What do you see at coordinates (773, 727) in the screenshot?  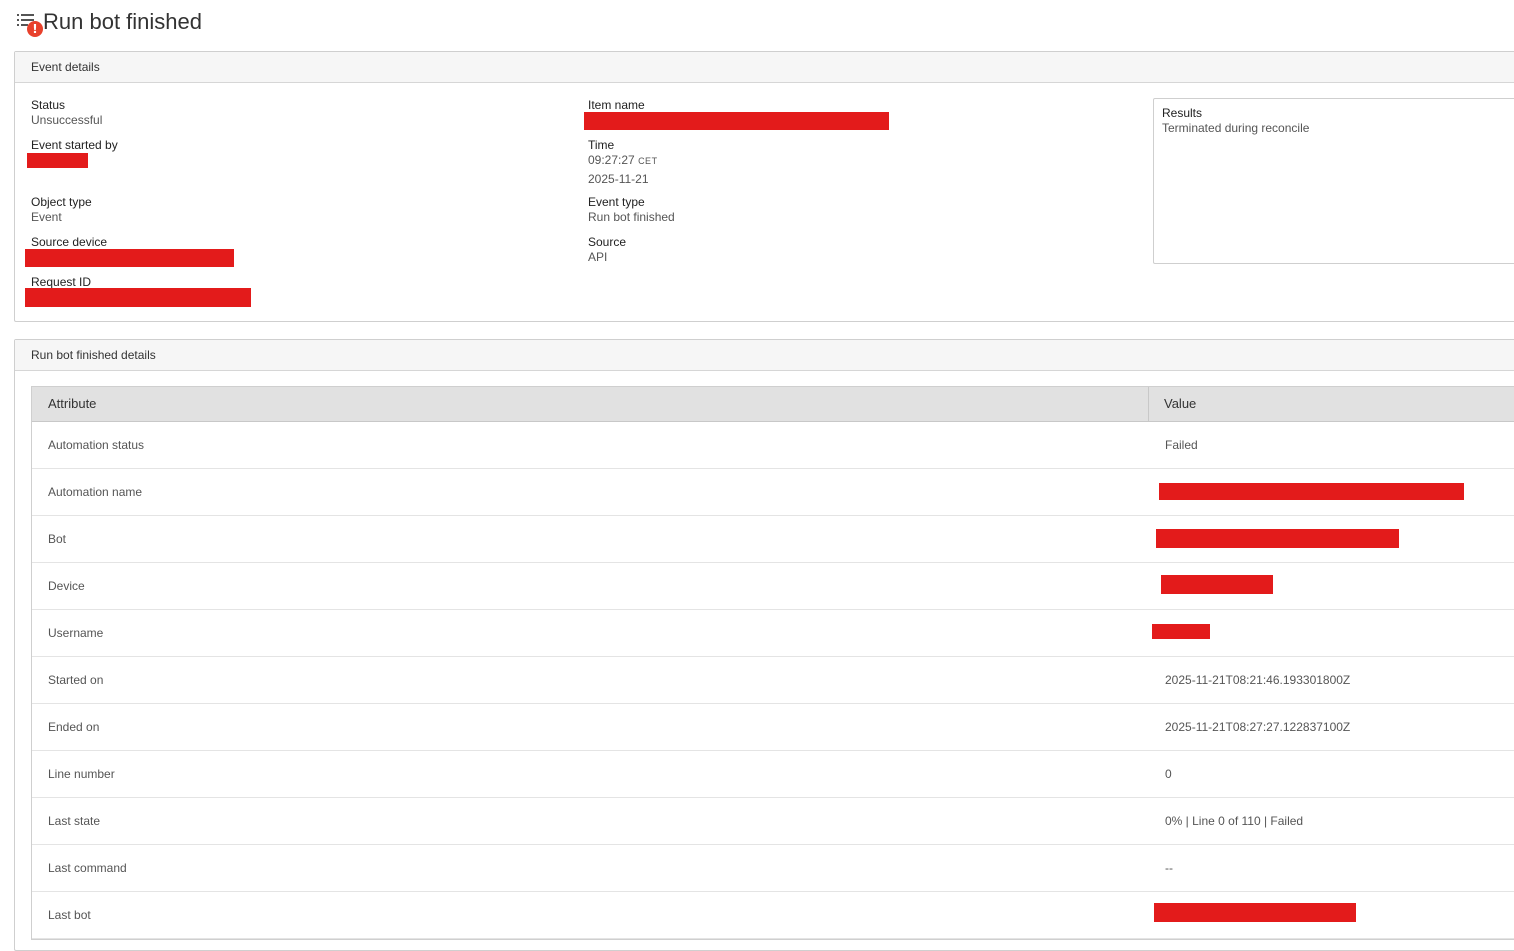 I see `table-row: Ended on 2025-11-21T08:27:27.122837100Z` at bounding box center [773, 727].